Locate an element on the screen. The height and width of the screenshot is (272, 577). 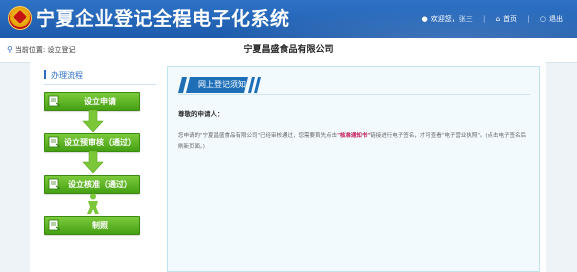
flow-step-apply: 设立申请 is located at coordinates (92, 101).